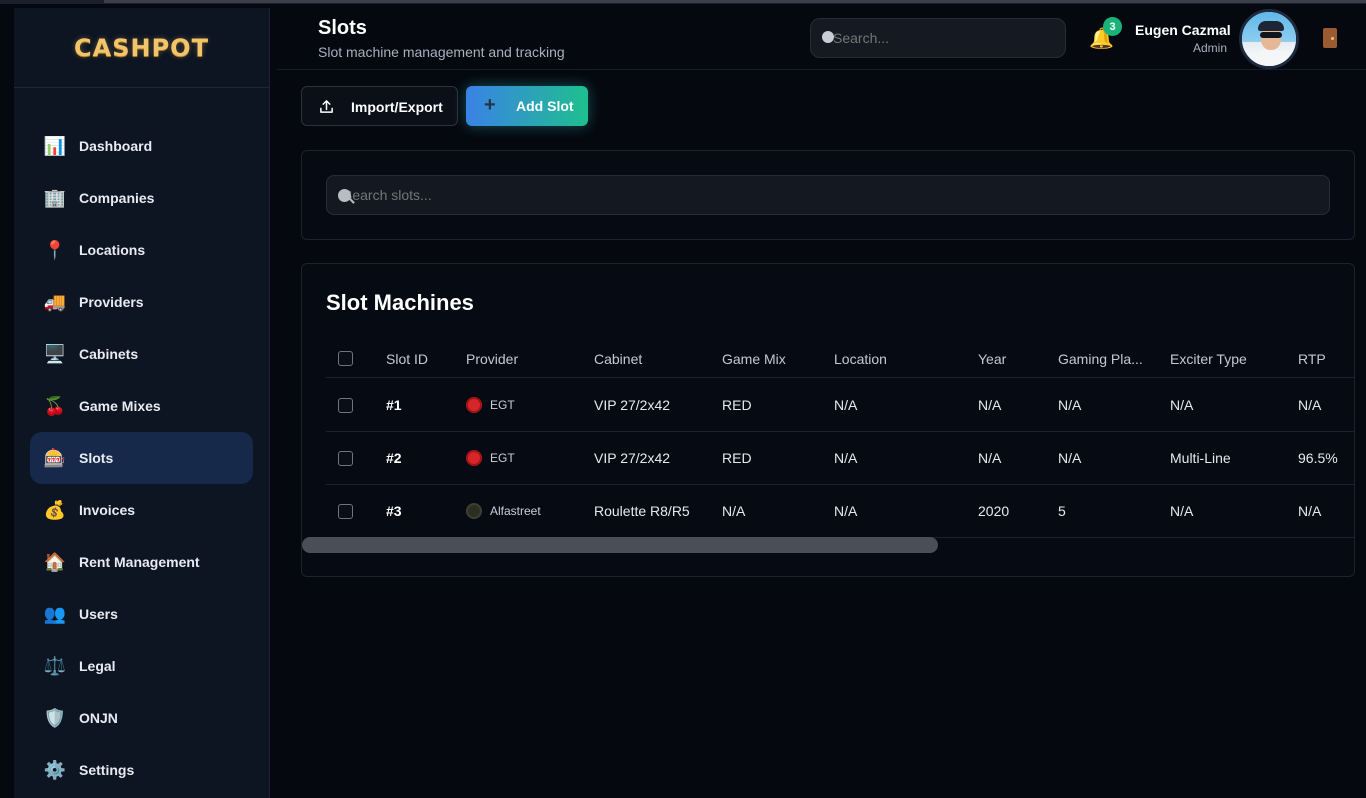  I want to click on sidebar-item-label: Users, so click(98, 614).